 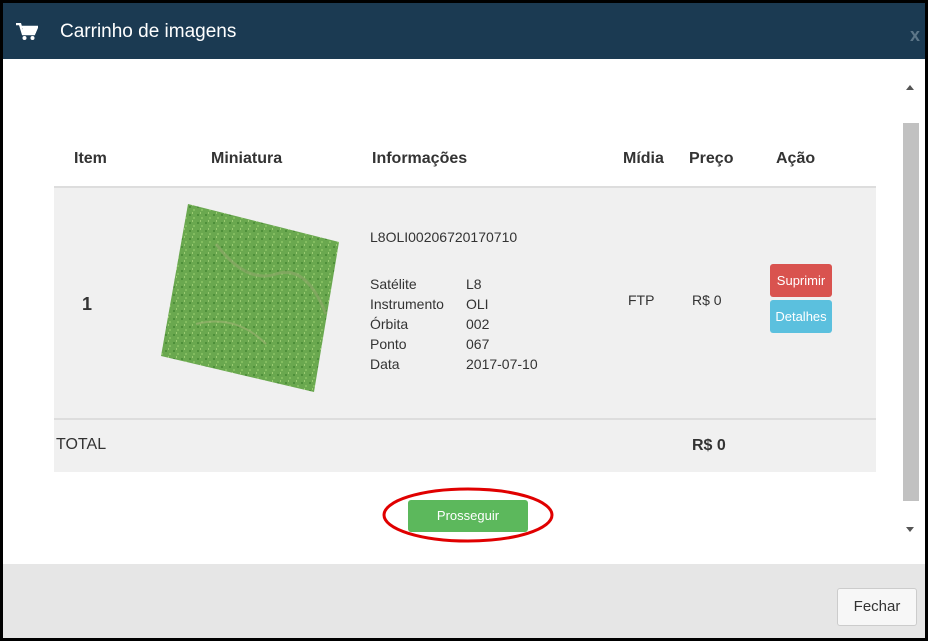 What do you see at coordinates (910, 87) in the screenshot?
I see `scroll-up-icon` at bounding box center [910, 87].